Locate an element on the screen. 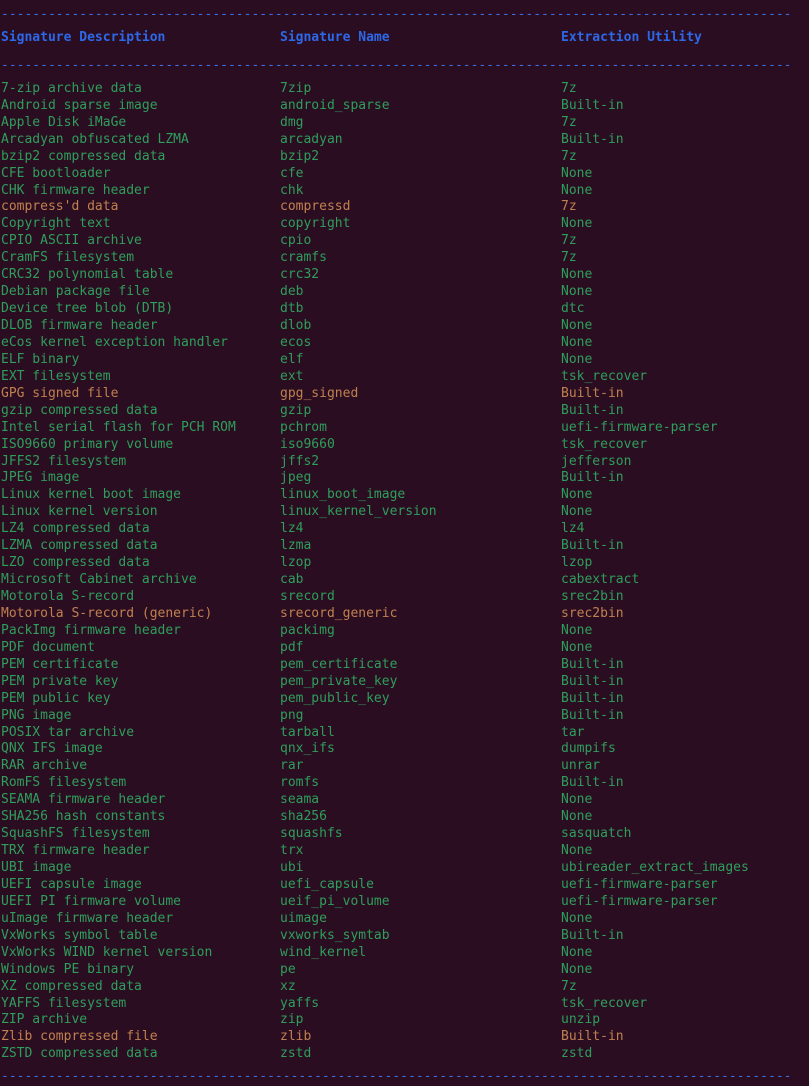 The image size is (809, 1086). cell-extraction-utility: unzip is located at coordinates (581, 1020).